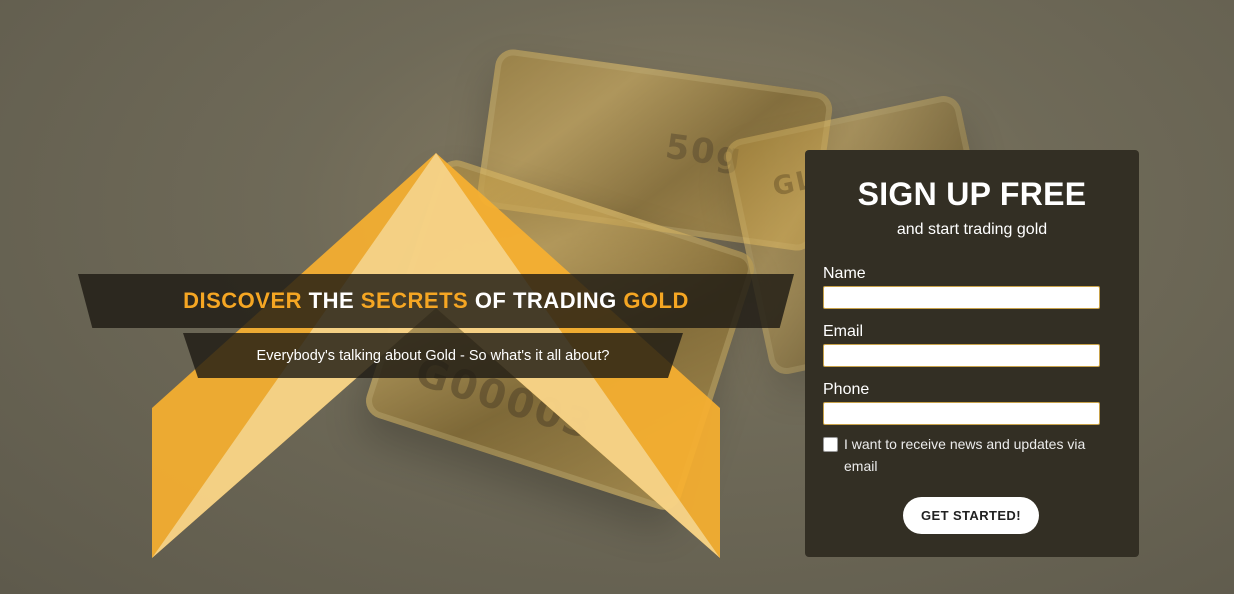  I want to click on name-field, so click(961, 297).